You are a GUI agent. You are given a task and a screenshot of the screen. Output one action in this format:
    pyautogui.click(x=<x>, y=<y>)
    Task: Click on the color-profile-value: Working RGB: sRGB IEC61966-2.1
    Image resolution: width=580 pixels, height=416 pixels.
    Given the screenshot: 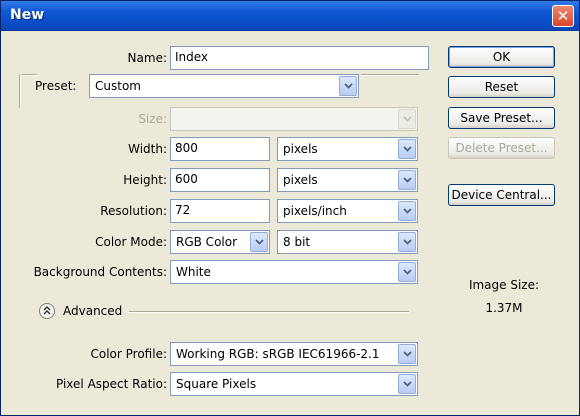 What is the action you would take?
    pyautogui.click(x=278, y=354)
    